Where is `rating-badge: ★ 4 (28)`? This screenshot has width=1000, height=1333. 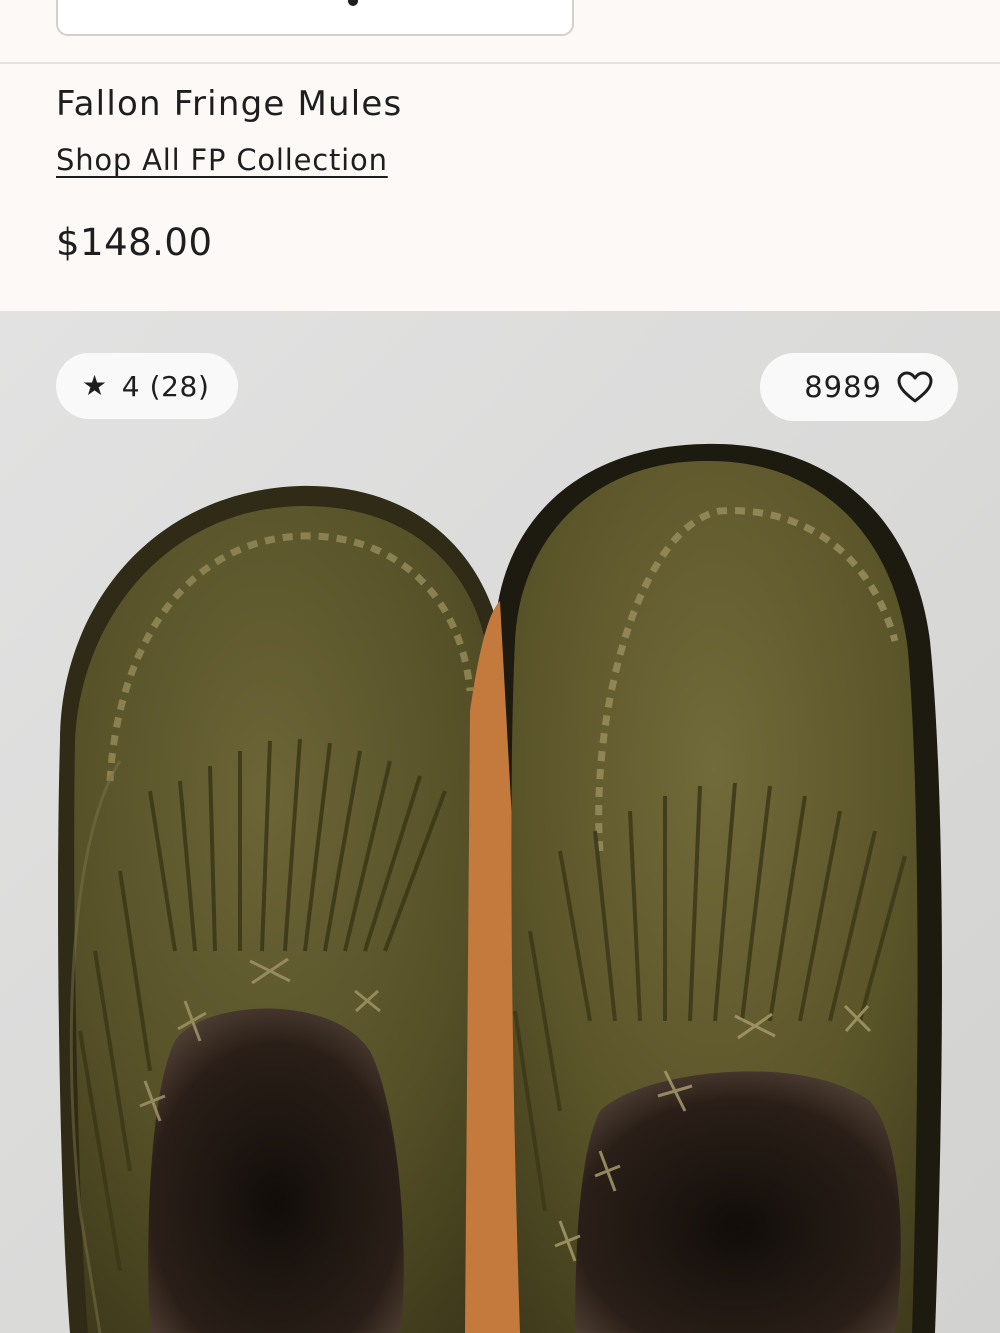
rating-badge: ★ 4 (28) is located at coordinates (147, 386).